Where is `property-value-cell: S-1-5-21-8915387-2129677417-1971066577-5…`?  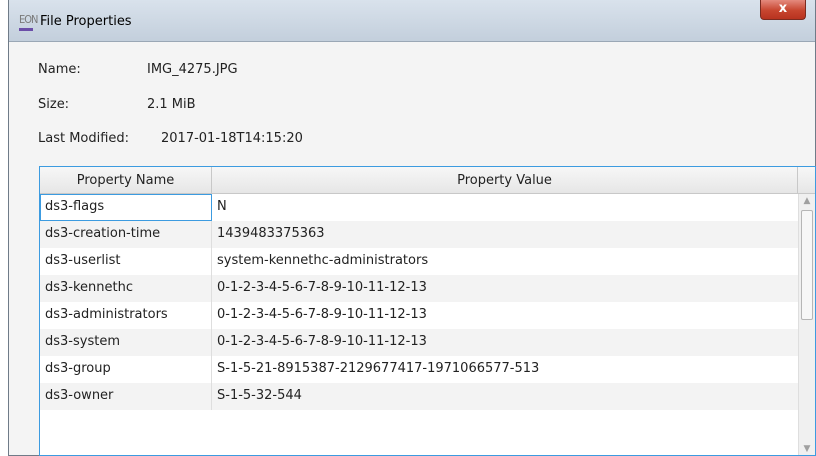 property-value-cell: S-1-5-21-8915387-2129677417-1971066577-5… is located at coordinates (505, 369).